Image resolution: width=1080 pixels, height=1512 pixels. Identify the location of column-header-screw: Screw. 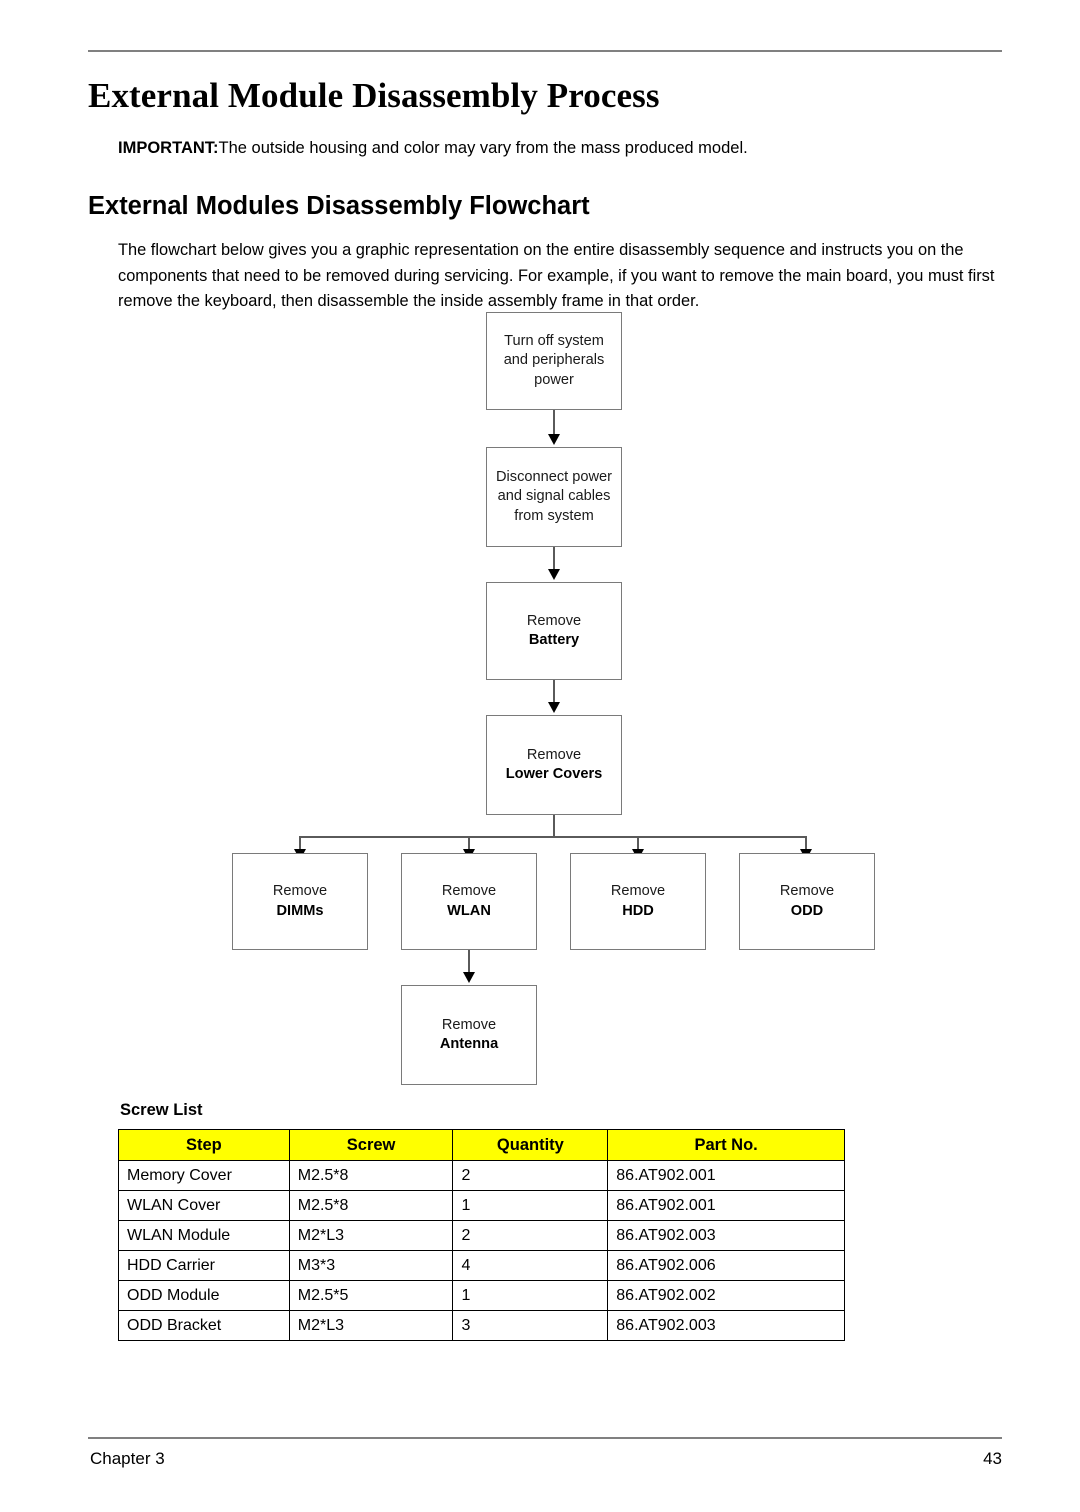
(371, 1145).